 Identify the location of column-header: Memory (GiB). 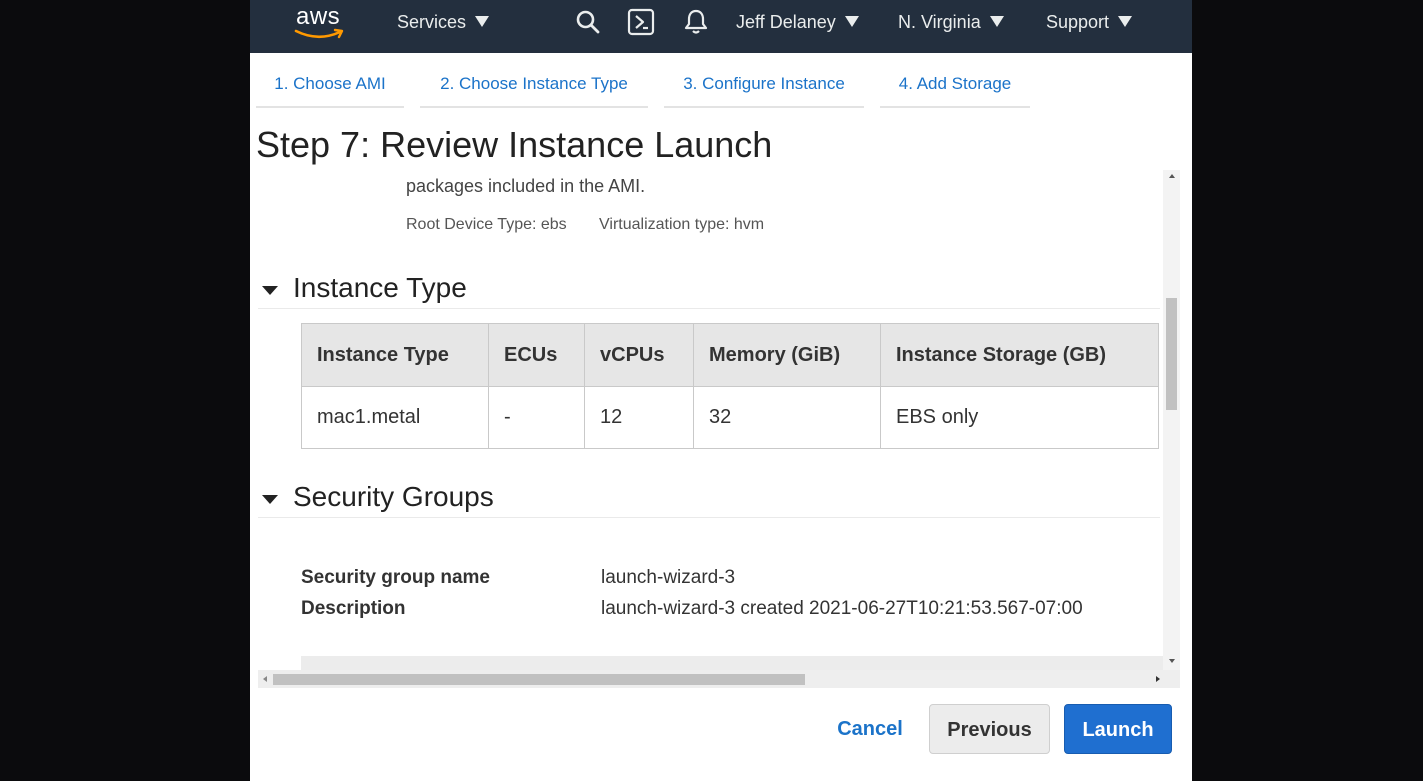
(787, 355).